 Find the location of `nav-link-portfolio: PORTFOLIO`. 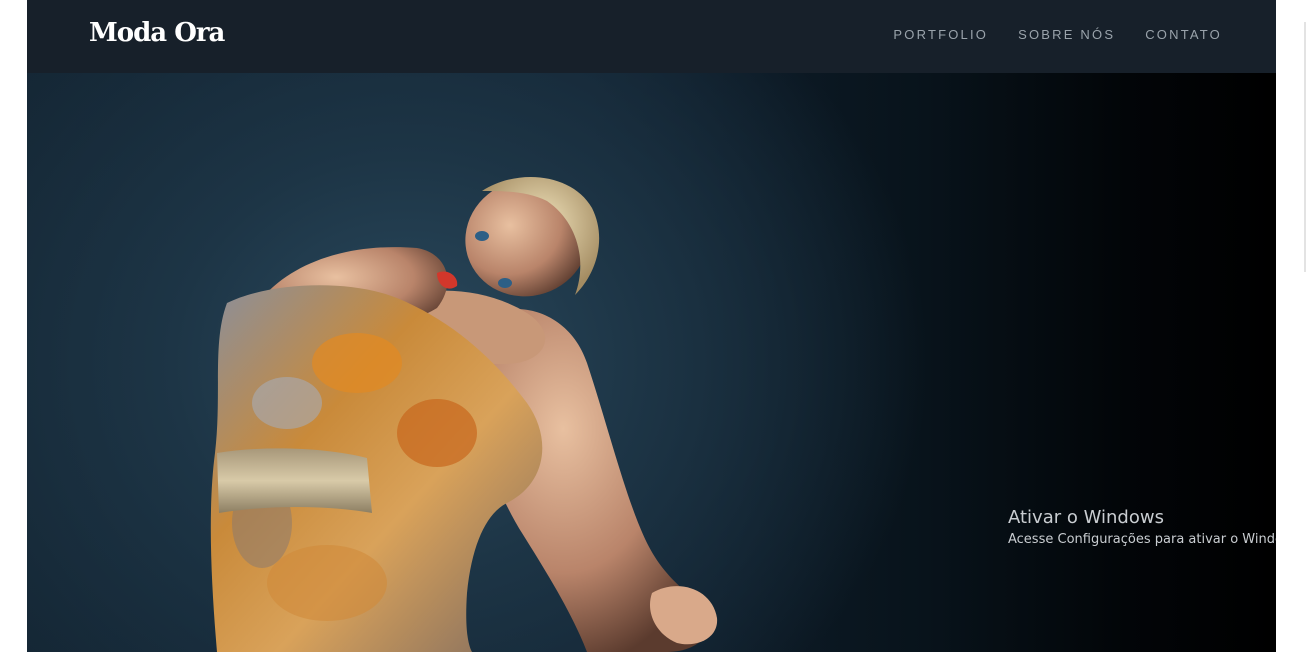

nav-link-portfolio: PORTFOLIO is located at coordinates (940, 34).